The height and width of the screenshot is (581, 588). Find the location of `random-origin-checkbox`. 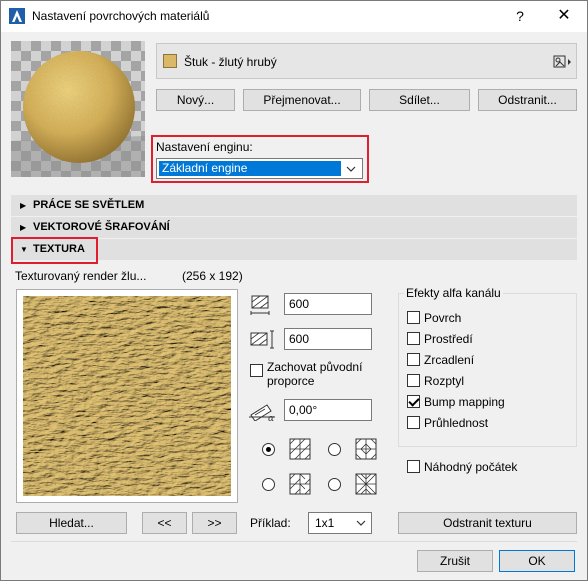

random-origin-checkbox is located at coordinates (413, 466).